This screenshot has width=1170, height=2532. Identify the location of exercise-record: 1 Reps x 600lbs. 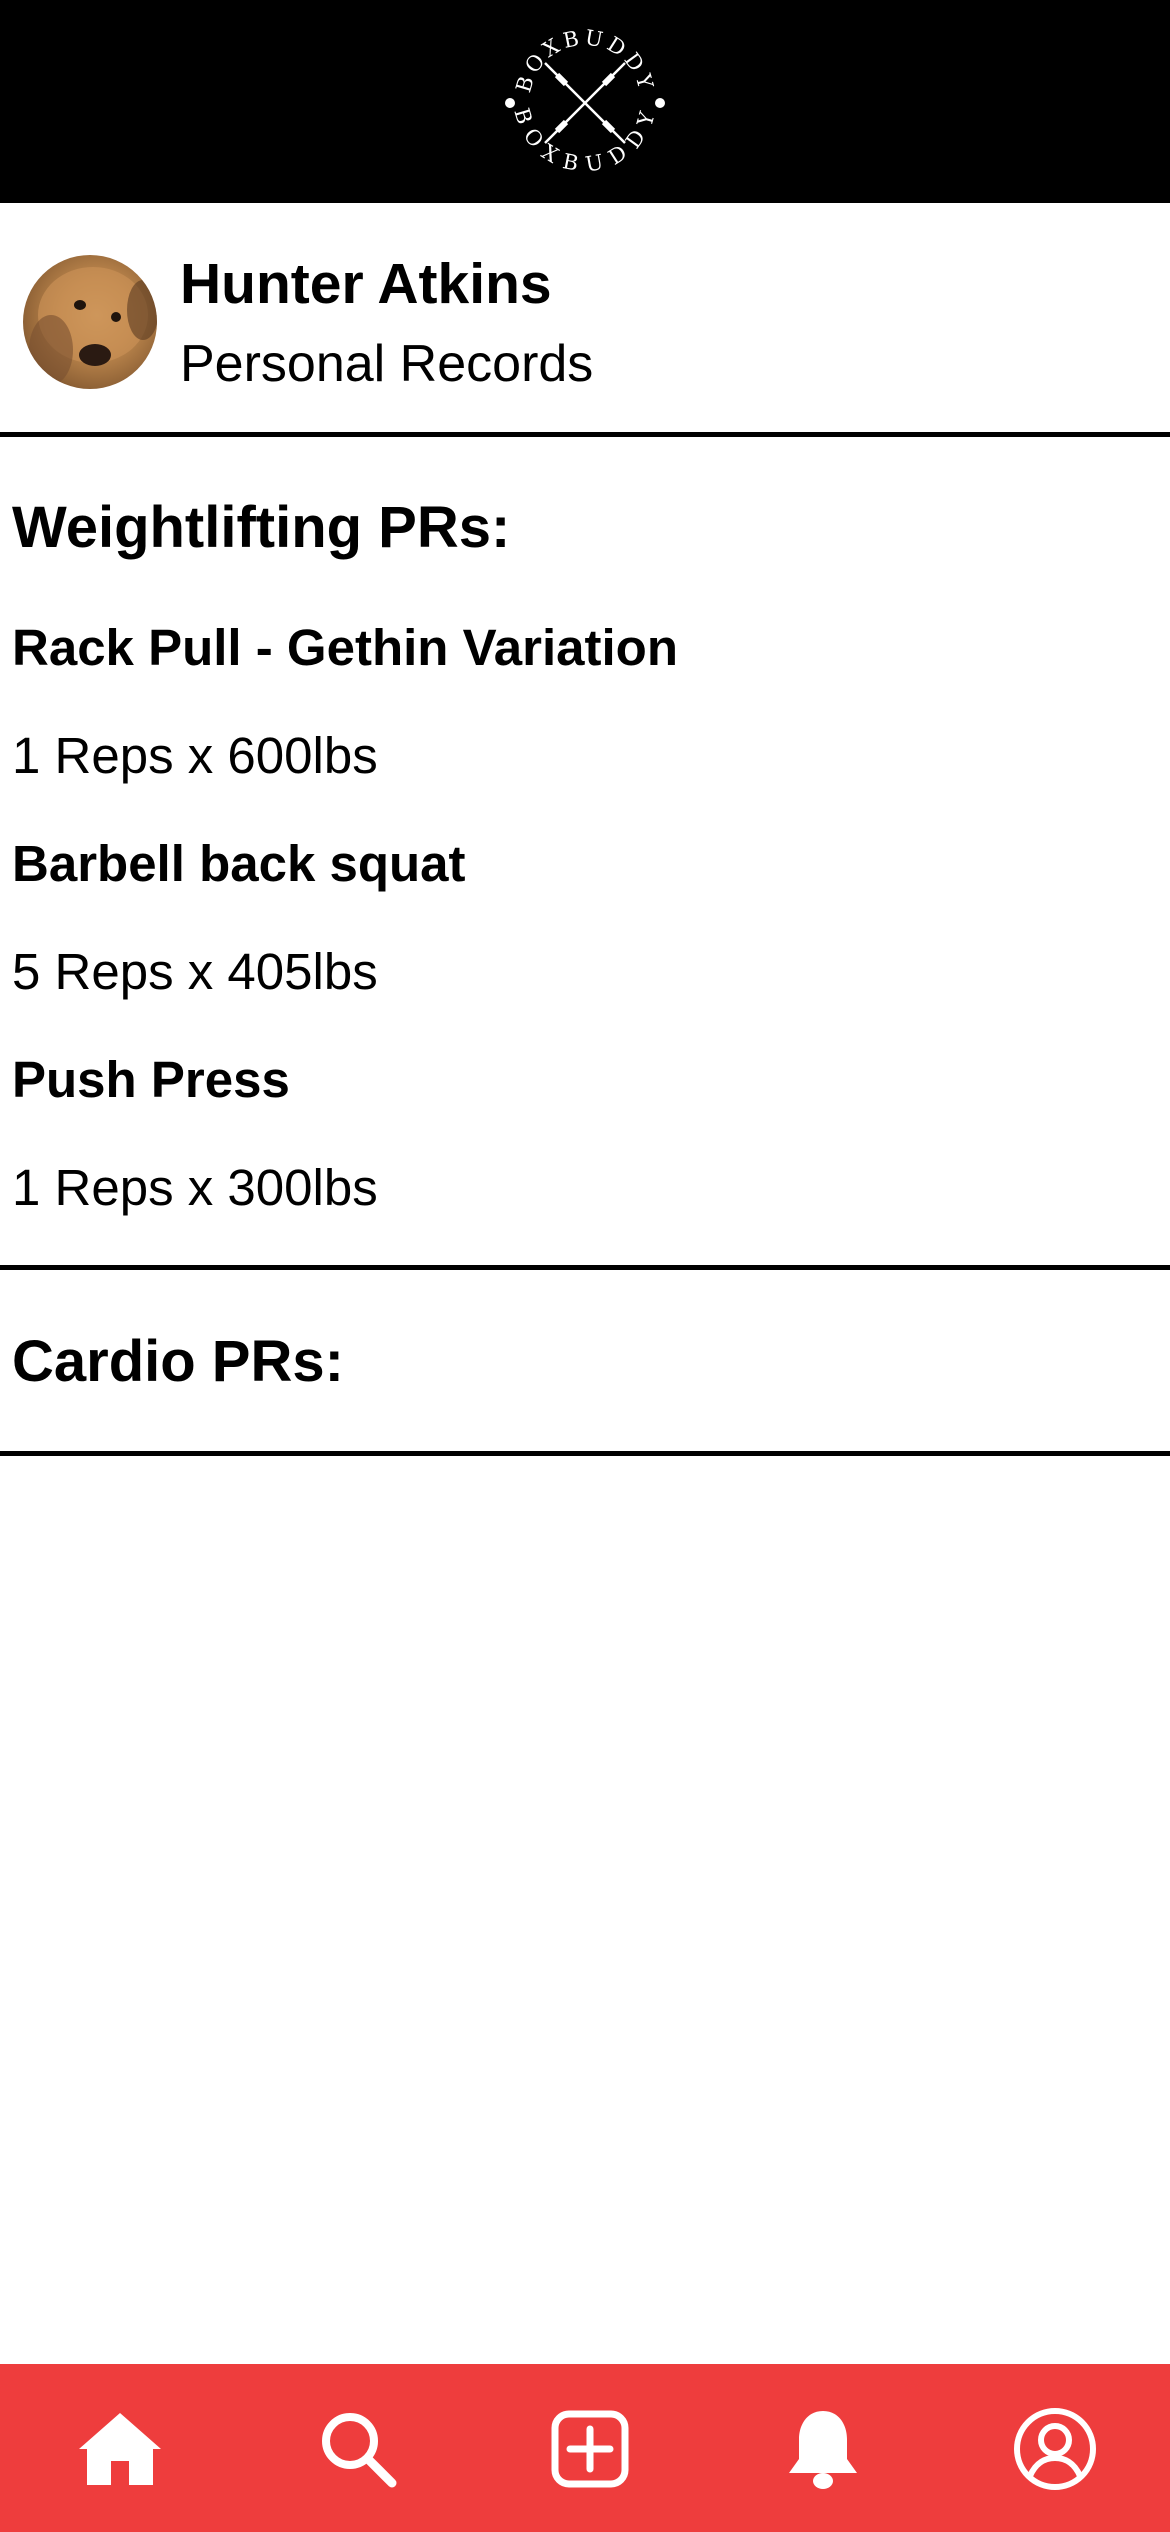
(195, 755).